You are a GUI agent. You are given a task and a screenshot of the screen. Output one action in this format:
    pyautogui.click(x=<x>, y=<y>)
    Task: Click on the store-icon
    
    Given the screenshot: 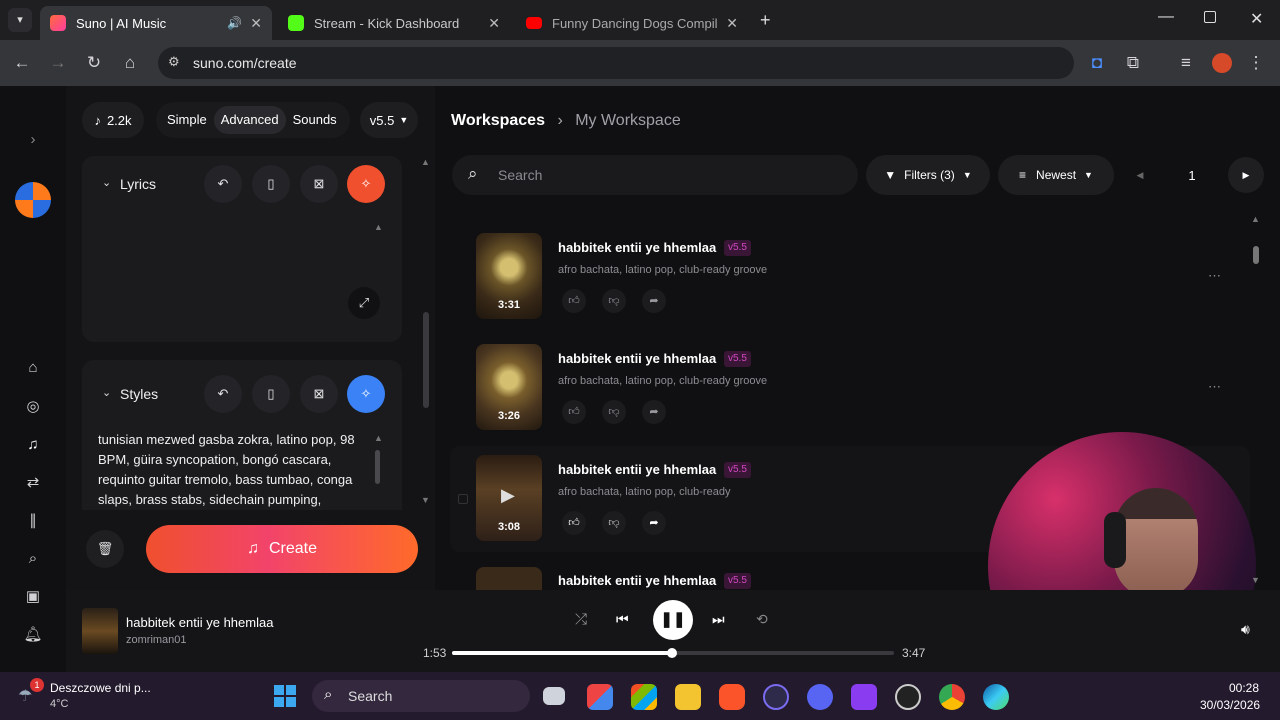 What is the action you would take?
    pyautogui.click(x=644, y=697)
    